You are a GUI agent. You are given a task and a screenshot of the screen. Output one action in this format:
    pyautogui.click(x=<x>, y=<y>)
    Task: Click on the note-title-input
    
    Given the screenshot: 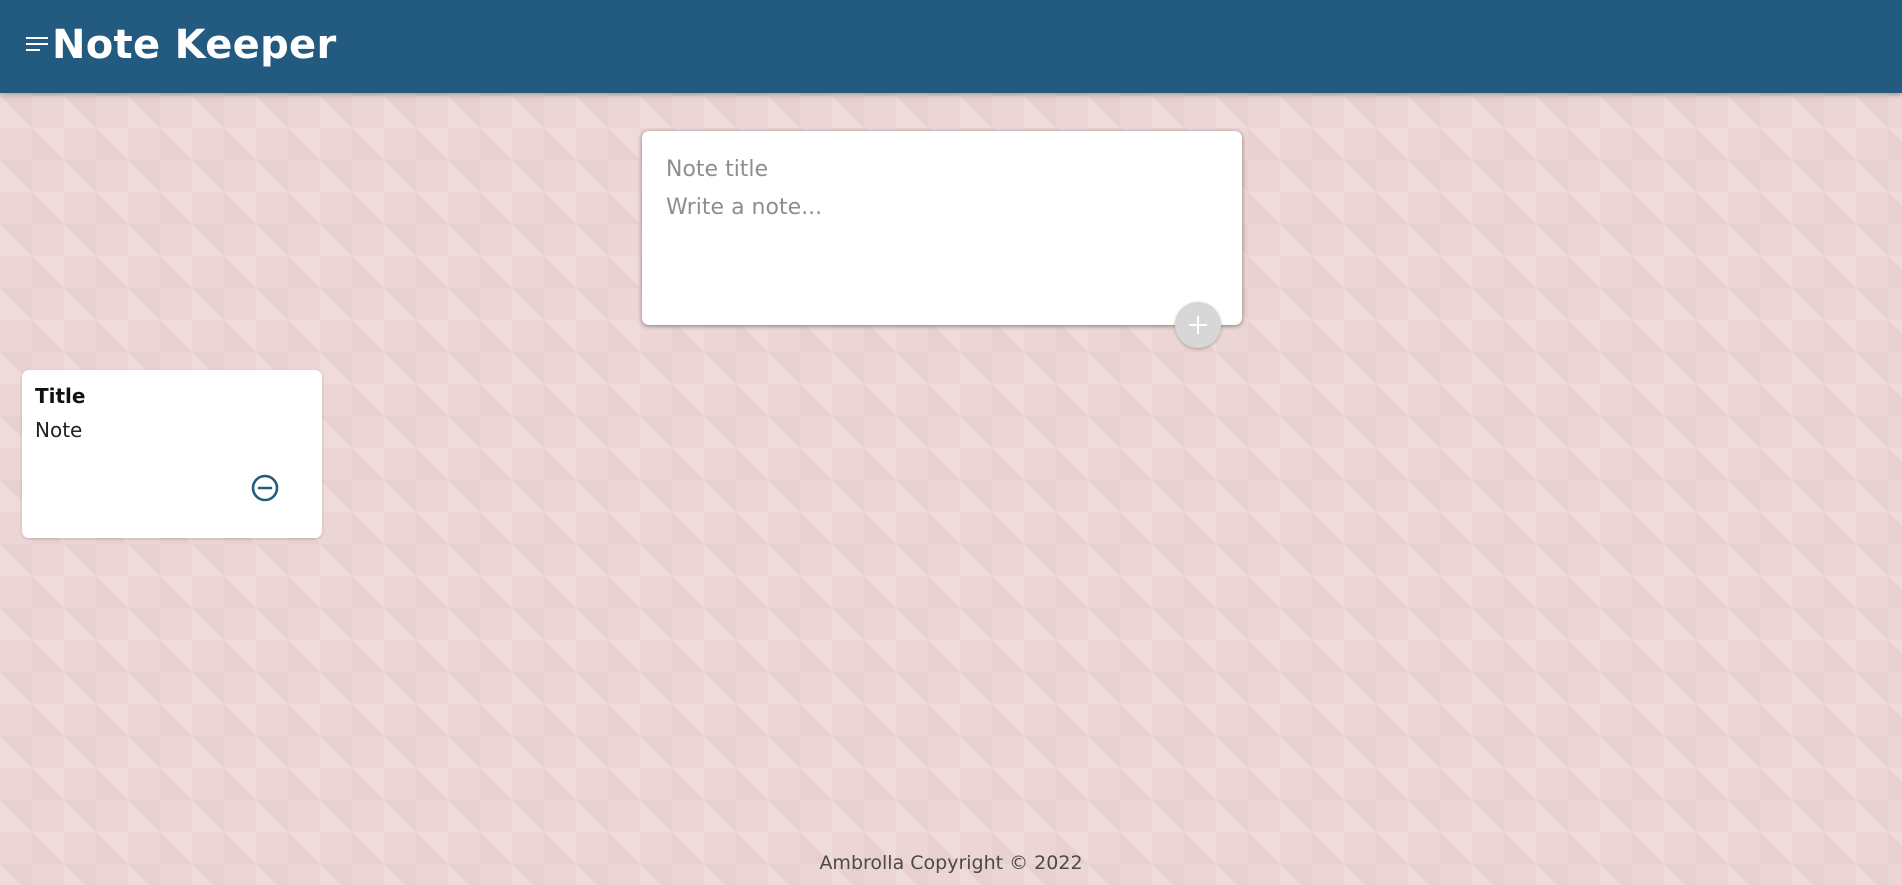 What is the action you would take?
    pyautogui.click(x=941, y=169)
    